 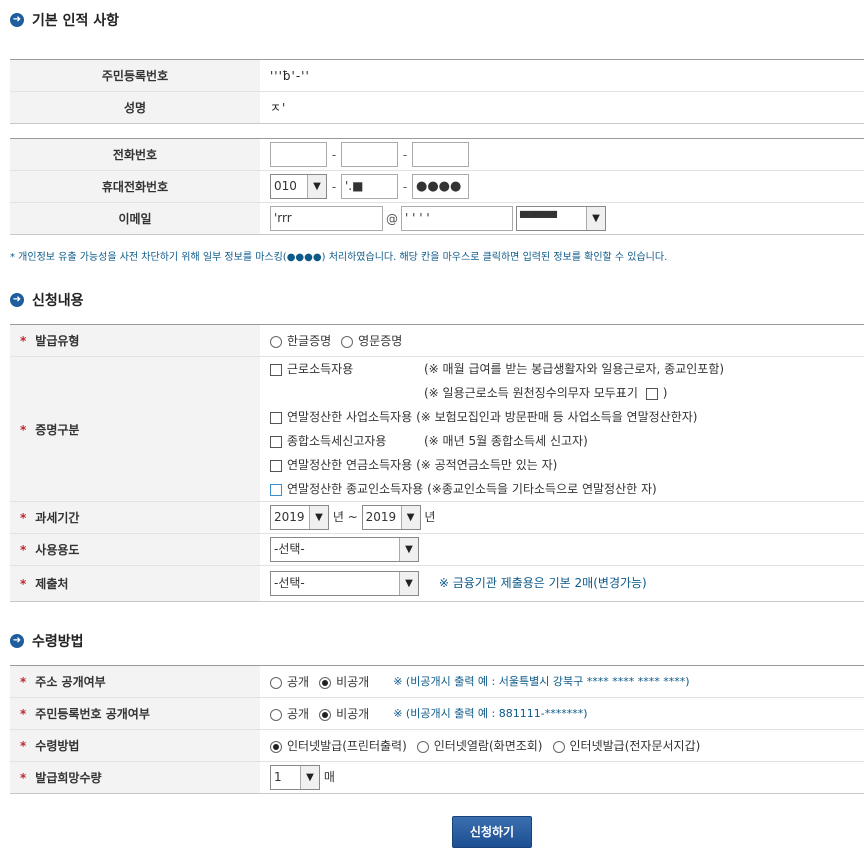 What do you see at coordinates (135, 218) in the screenshot?
I see `email-label: 이메일` at bounding box center [135, 218].